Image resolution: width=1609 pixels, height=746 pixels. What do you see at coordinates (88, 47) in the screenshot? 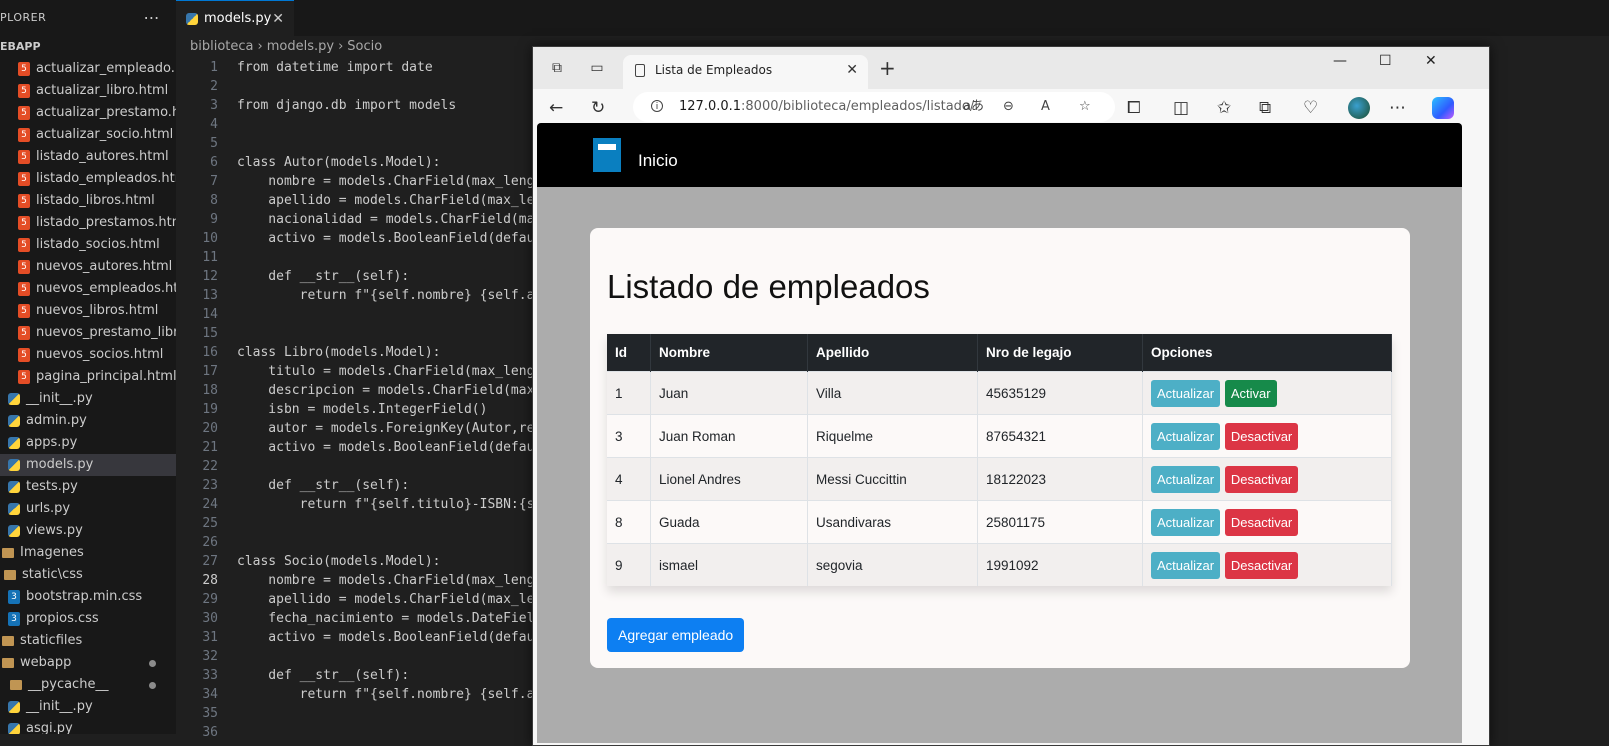
I see `project-root: EBAPP` at bounding box center [88, 47].